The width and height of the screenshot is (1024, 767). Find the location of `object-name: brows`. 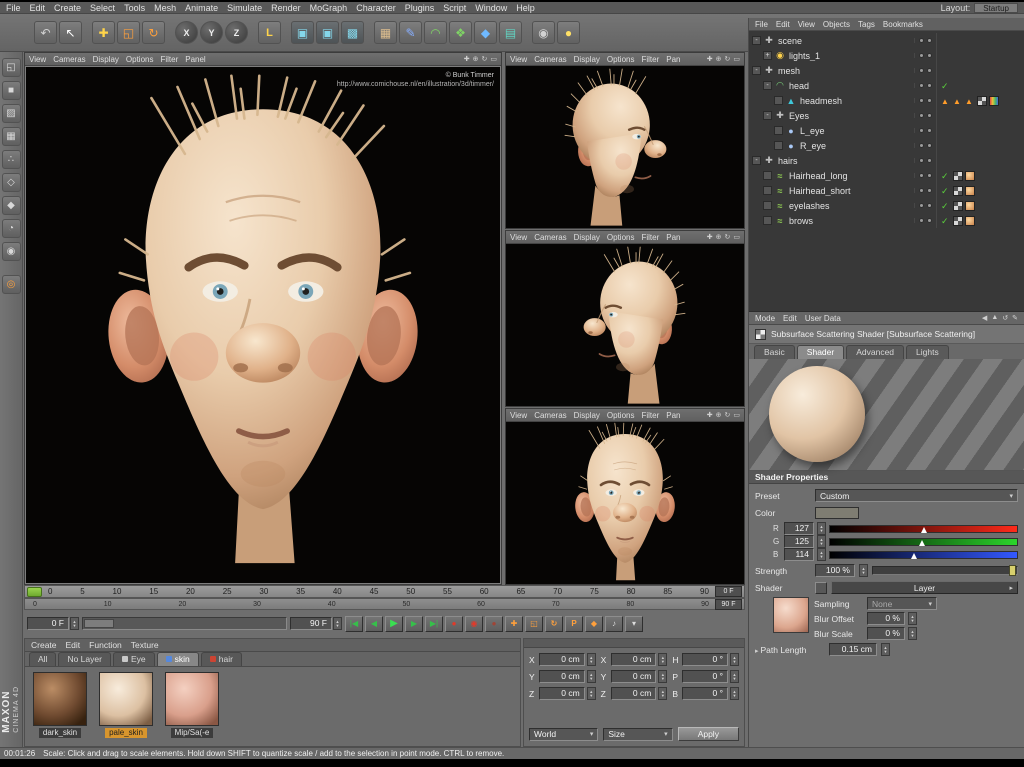

object-name: brows is located at coordinates (801, 221).